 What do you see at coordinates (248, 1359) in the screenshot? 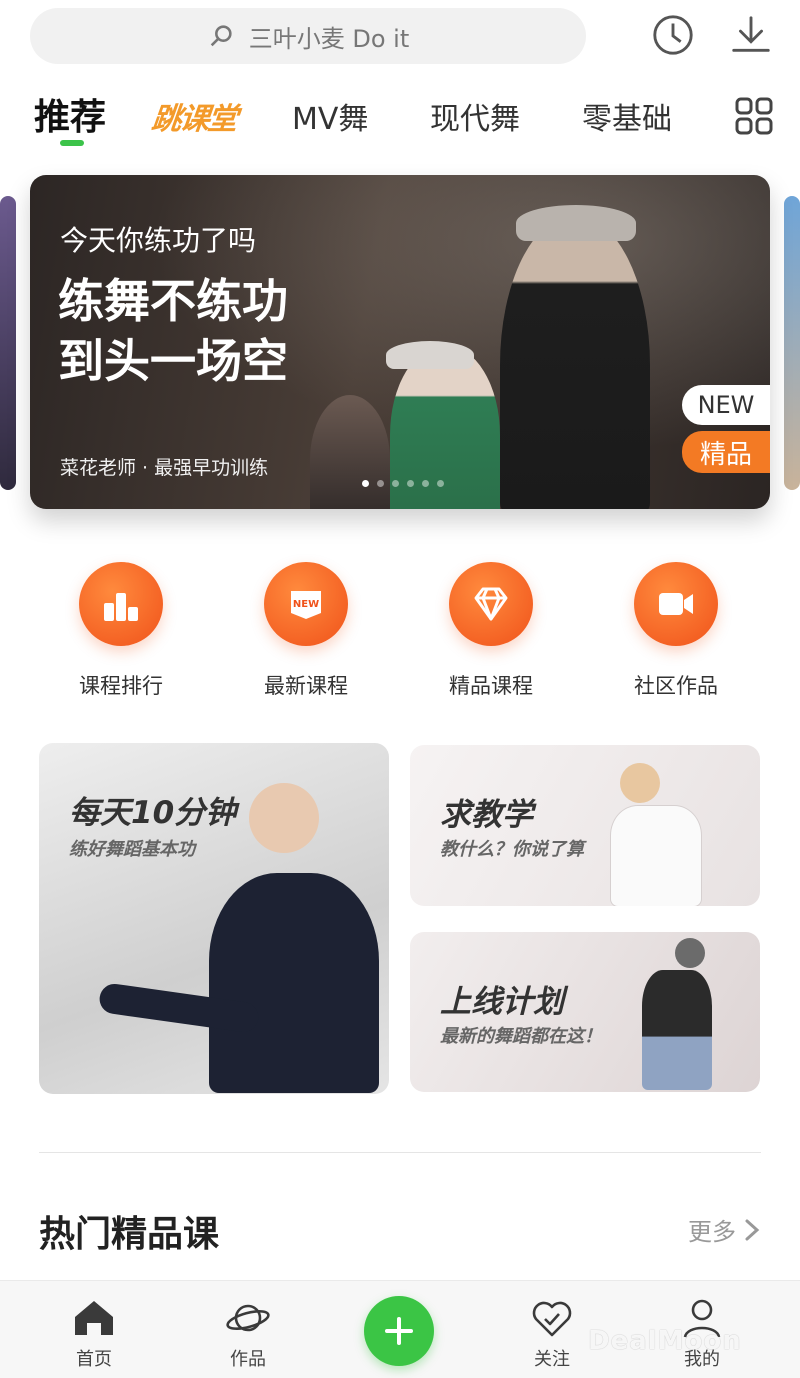
I see `nav-works-label: 作品` at bounding box center [248, 1359].